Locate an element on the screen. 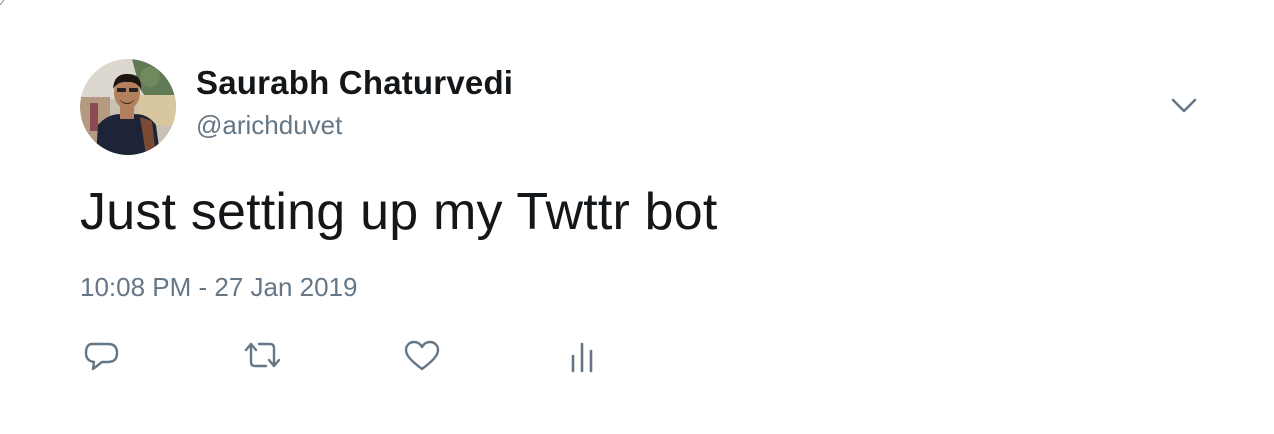  bar-chart-icon is located at coordinates (582, 357).